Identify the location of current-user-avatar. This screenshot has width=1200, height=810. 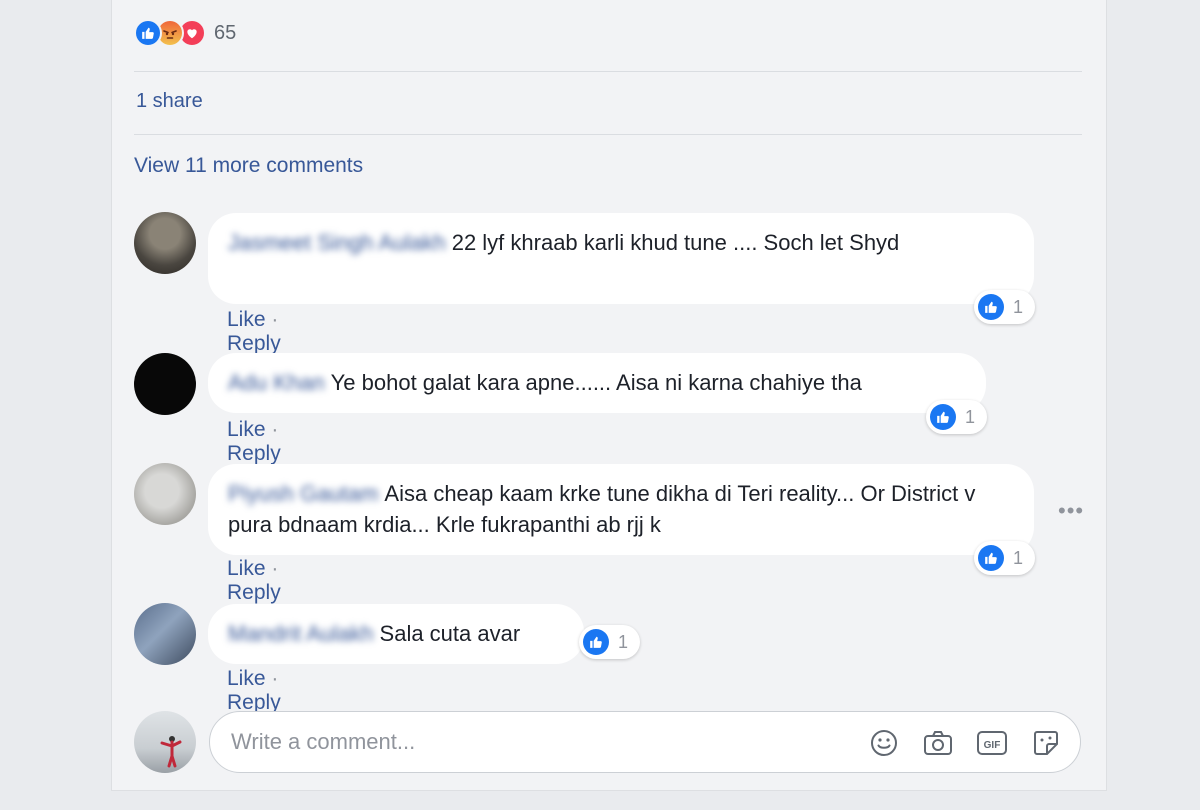
(165, 742).